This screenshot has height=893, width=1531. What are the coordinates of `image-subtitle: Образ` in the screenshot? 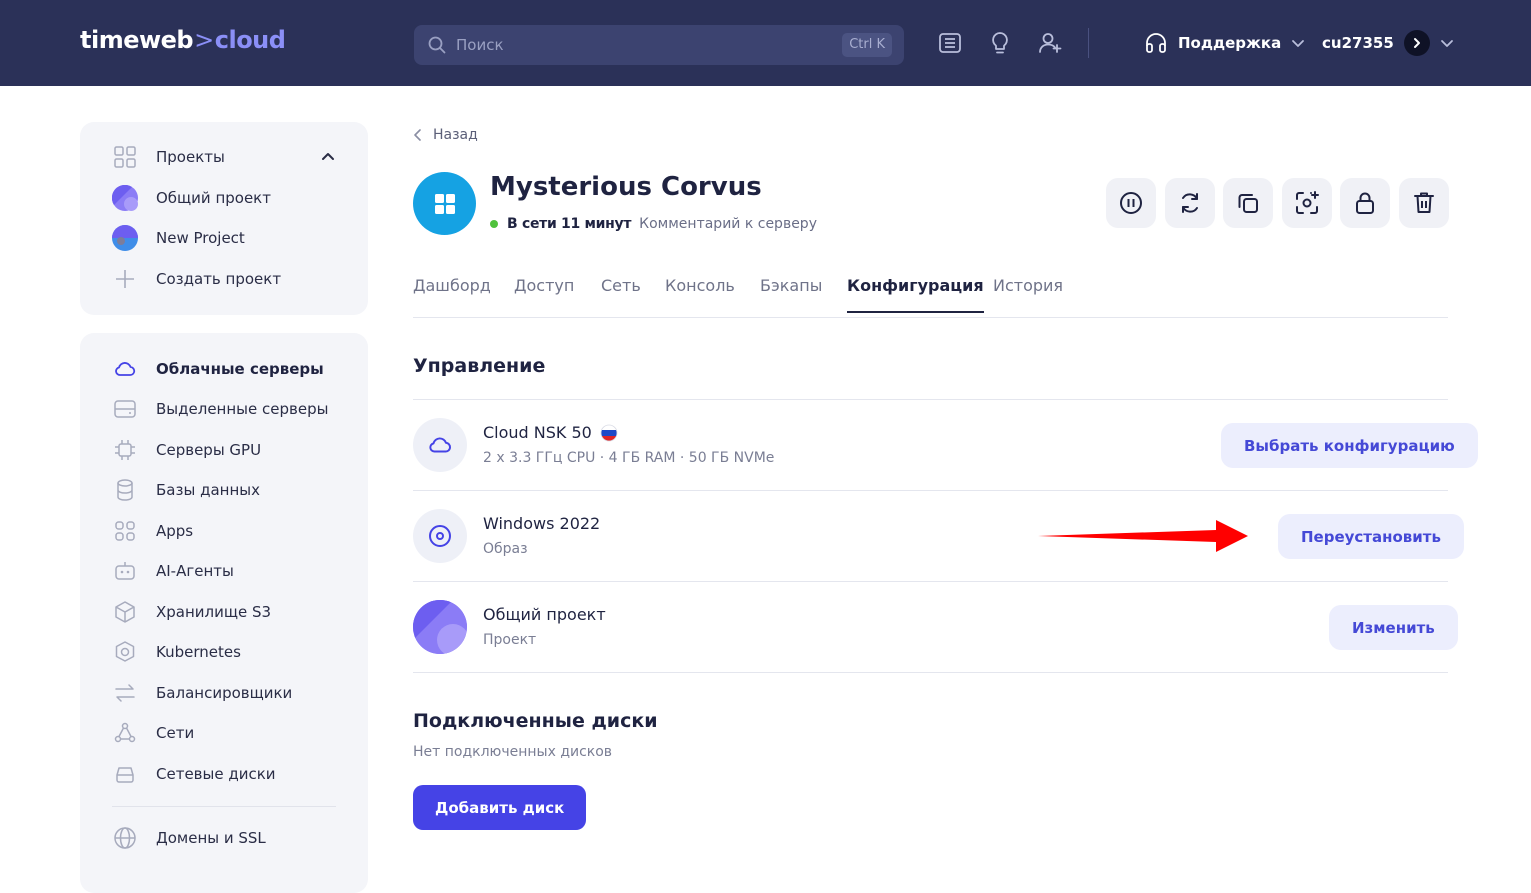 It's located at (505, 549).